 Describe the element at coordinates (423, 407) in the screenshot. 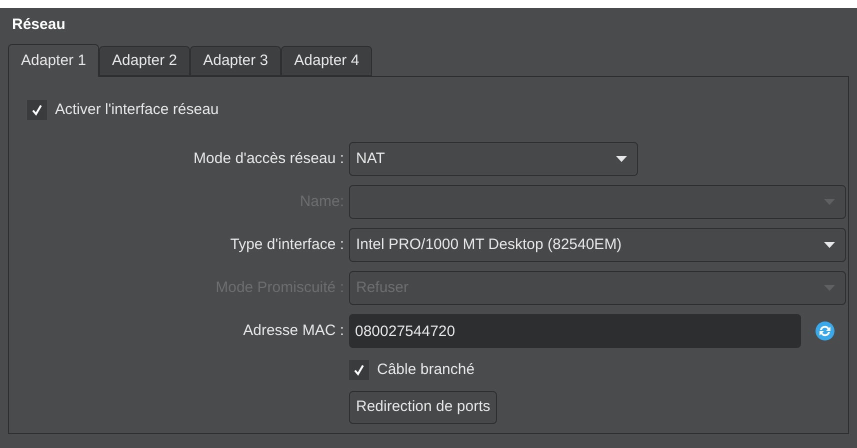

I see `port-forwarding-button: Redirection de ports` at that location.